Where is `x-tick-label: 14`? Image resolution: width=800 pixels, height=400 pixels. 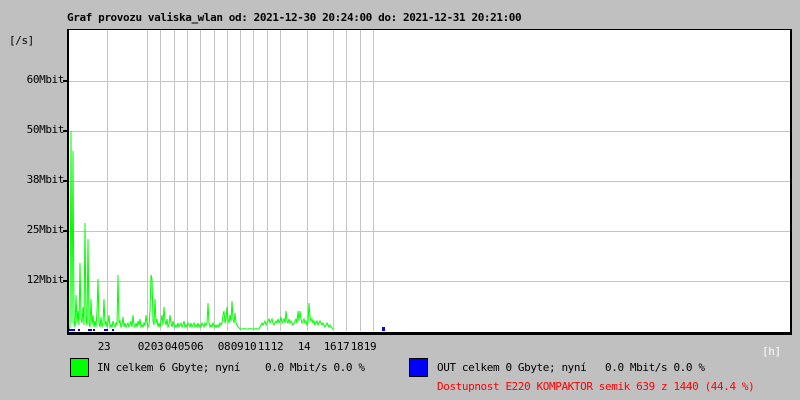
x-tick-label: 14 is located at coordinates (304, 346).